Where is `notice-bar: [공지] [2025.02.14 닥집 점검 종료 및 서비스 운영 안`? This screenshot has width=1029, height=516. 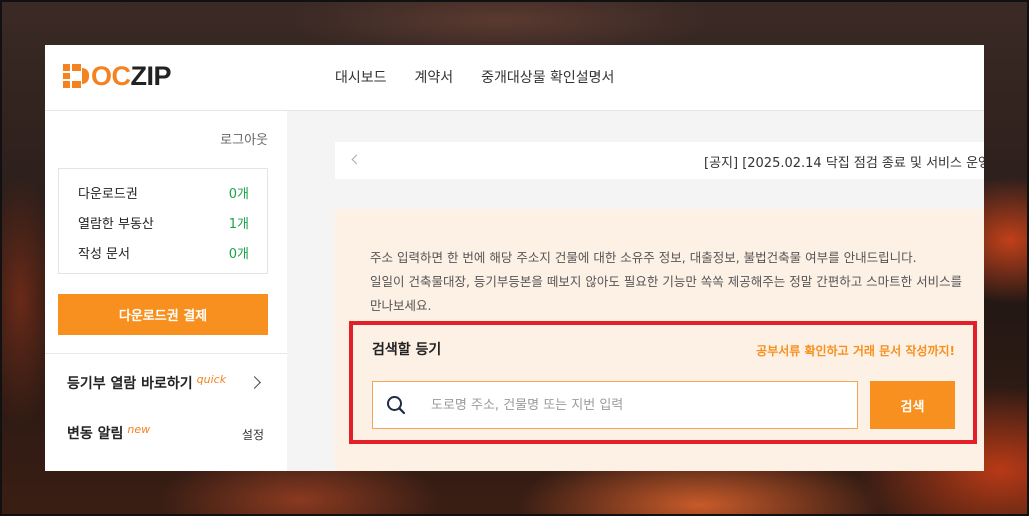
notice-bar: [공지] [2025.02.14 닥집 점검 종료 및 서비스 운영 안 is located at coordinates (659, 160).